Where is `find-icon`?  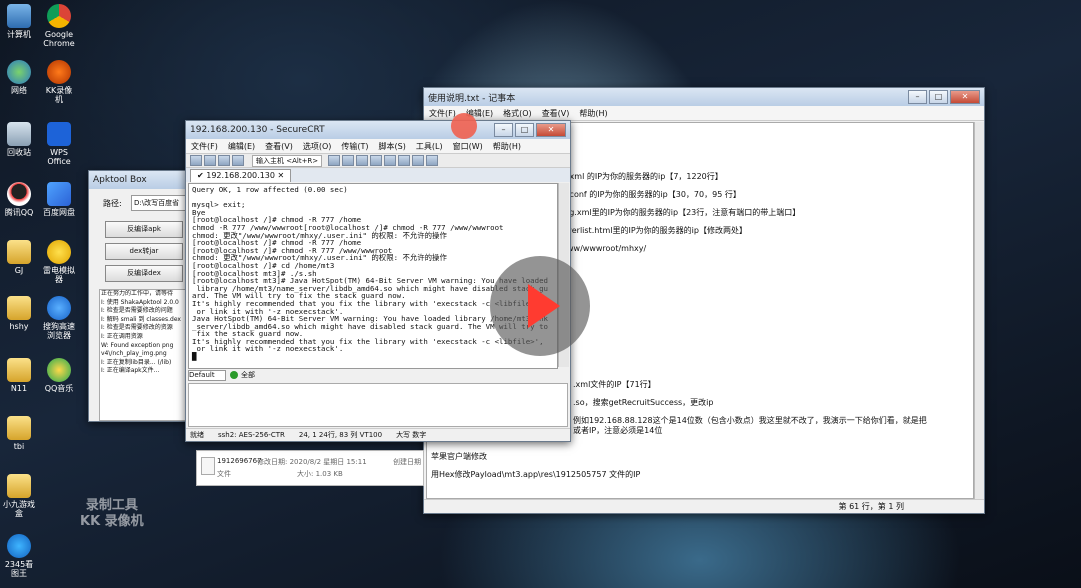 find-icon is located at coordinates (362, 160).